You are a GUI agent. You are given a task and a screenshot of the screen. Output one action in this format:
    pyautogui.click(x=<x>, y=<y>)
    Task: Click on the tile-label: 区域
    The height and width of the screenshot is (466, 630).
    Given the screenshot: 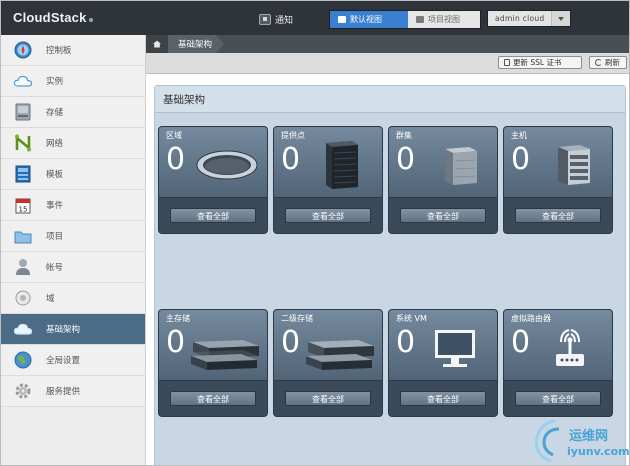 What is the action you would take?
    pyautogui.click(x=174, y=135)
    